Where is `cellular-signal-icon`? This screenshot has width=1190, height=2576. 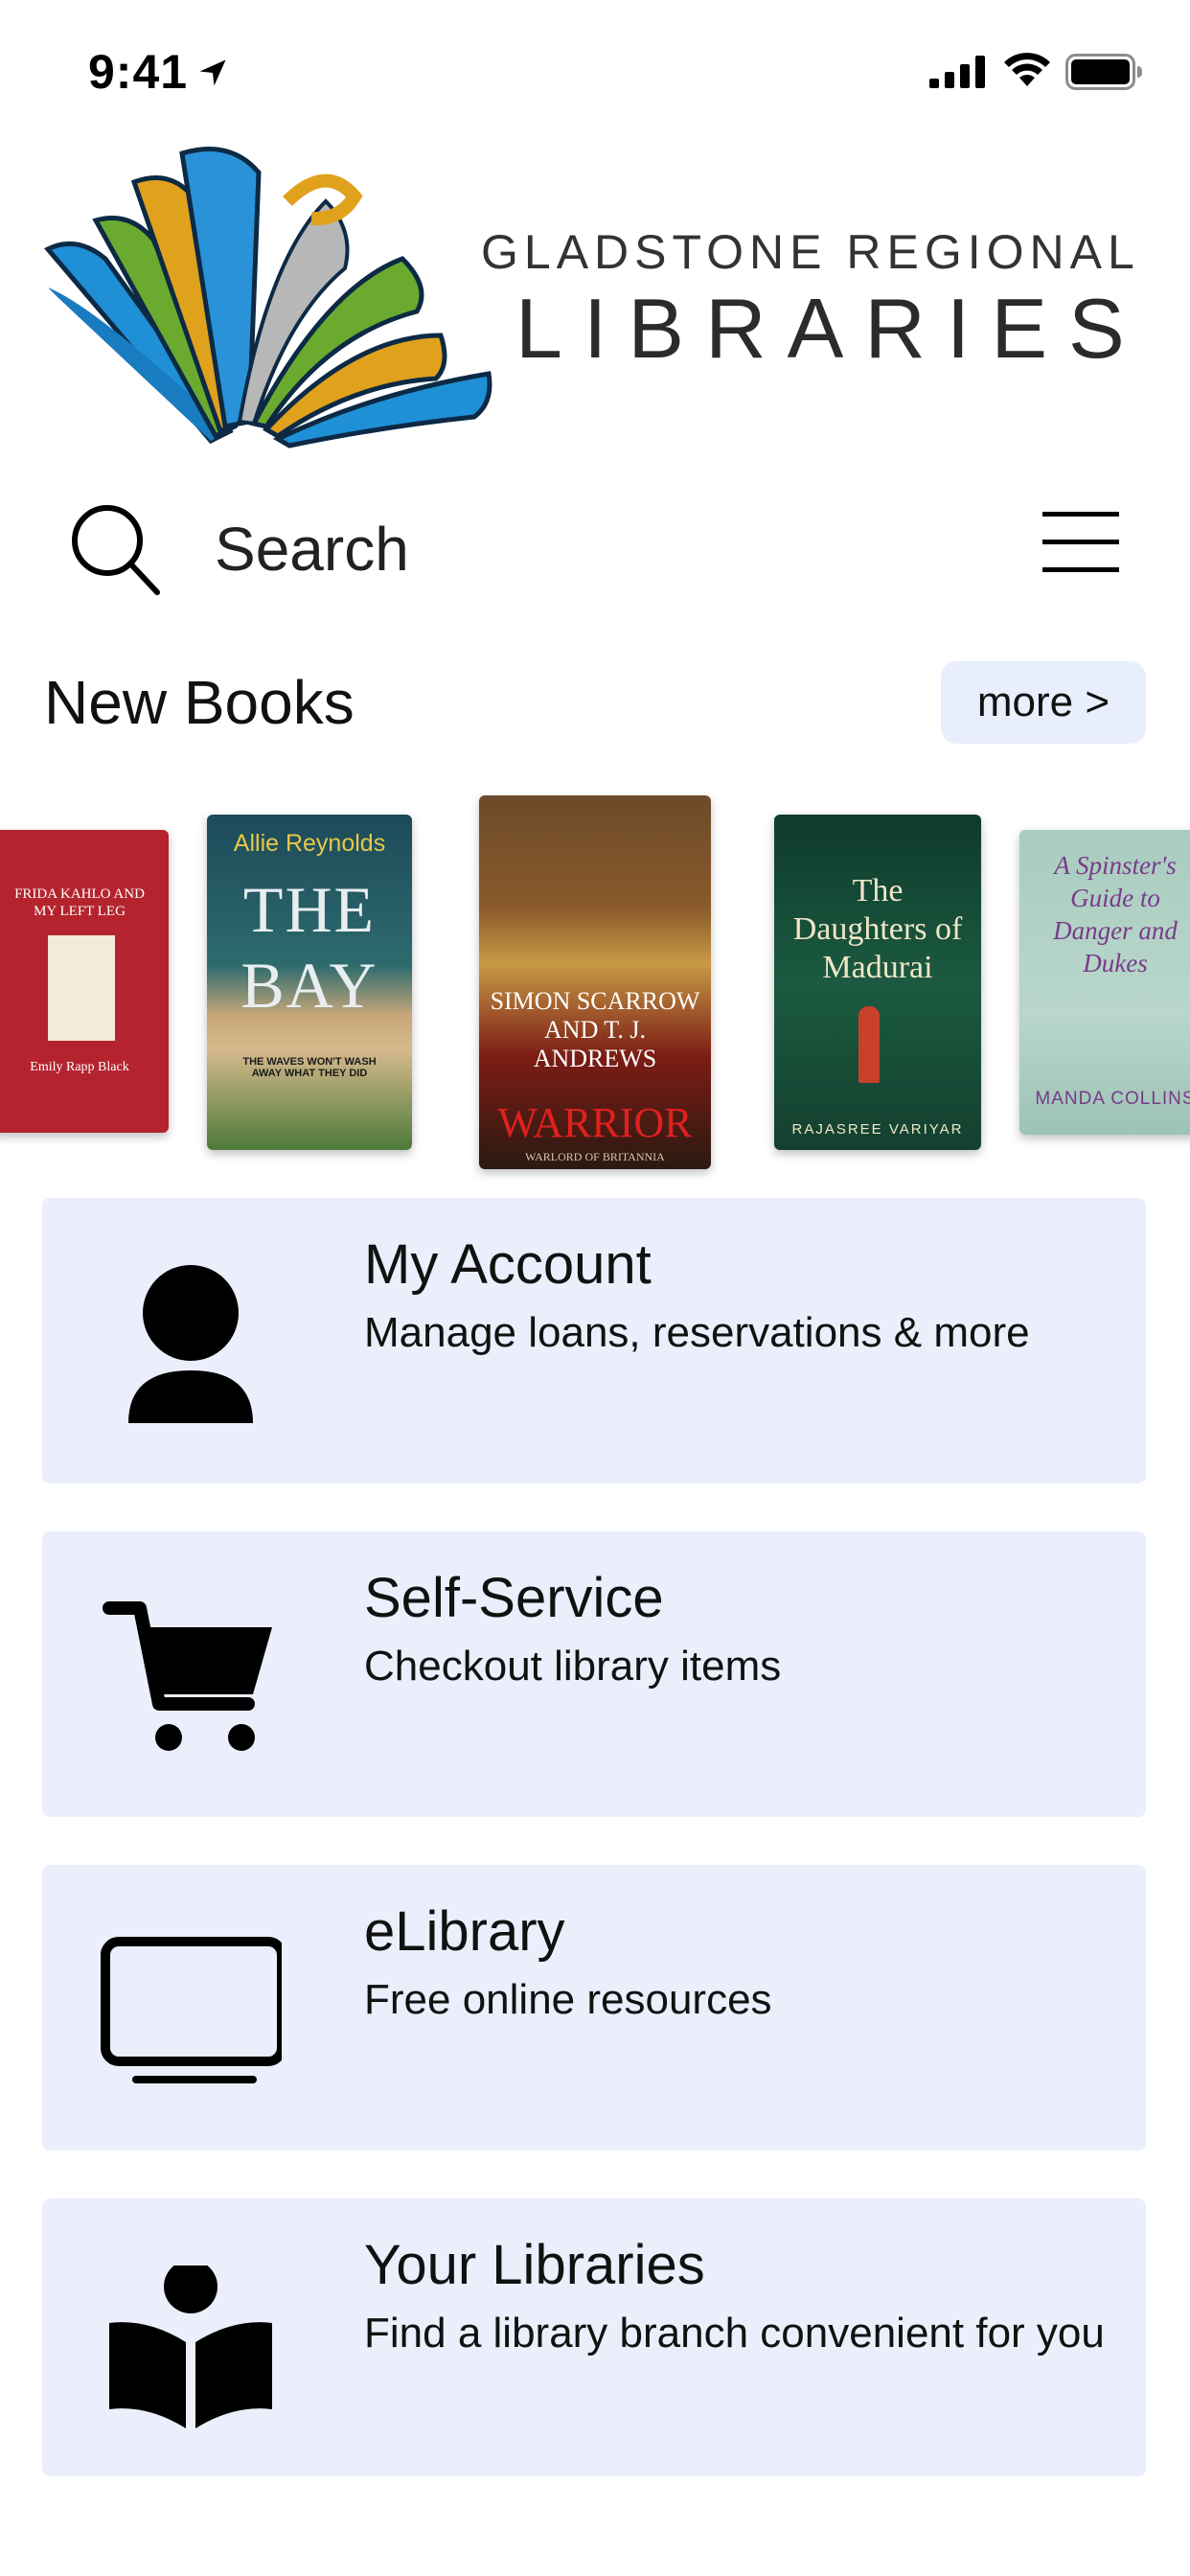 cellular-signal-icon is located at coordinates (957, 72).